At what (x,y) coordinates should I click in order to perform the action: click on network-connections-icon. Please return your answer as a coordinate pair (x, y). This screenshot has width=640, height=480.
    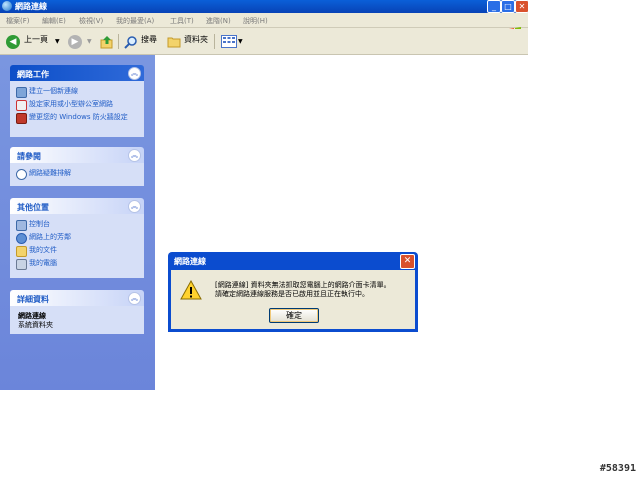
    Looking at the image, I should click on (7, 6).